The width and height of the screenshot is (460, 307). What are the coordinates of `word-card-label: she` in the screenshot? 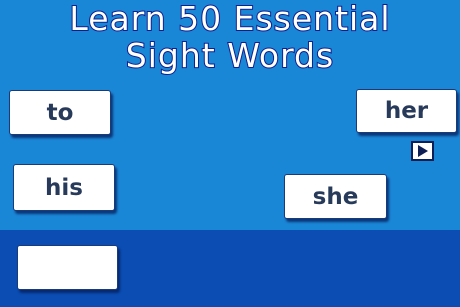 It's located at (335, 196).